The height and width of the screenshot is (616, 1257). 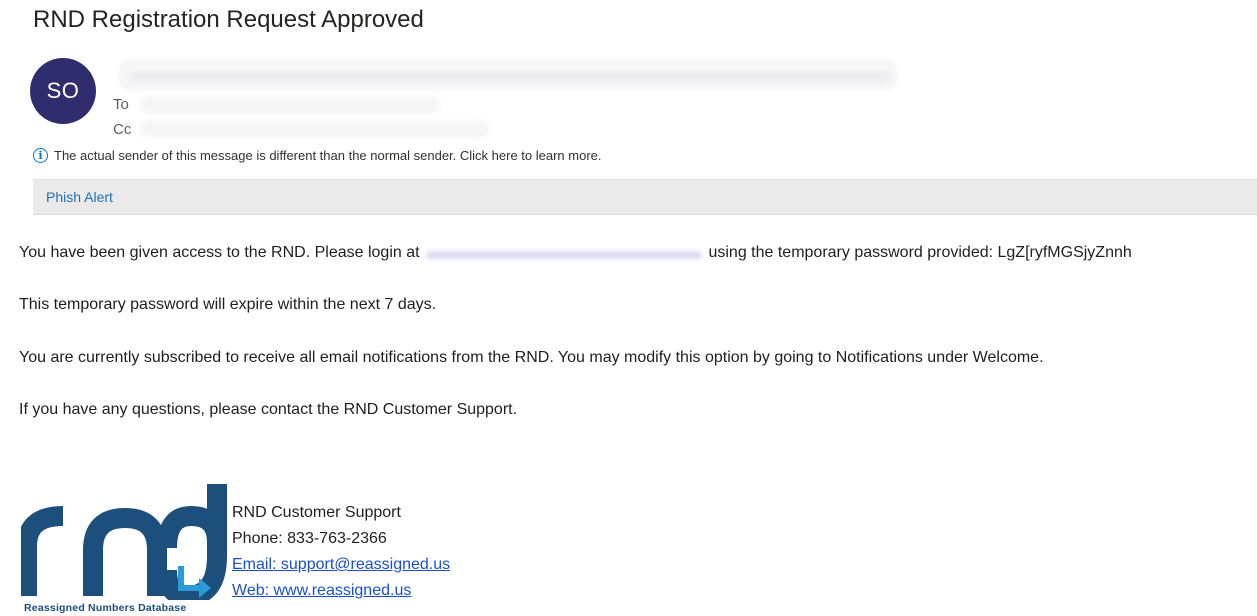 What do you see at coordinates (645, 197) in the screenshot?
I see `addin-bar: Phish Alert` at bounding box center [645, 197].